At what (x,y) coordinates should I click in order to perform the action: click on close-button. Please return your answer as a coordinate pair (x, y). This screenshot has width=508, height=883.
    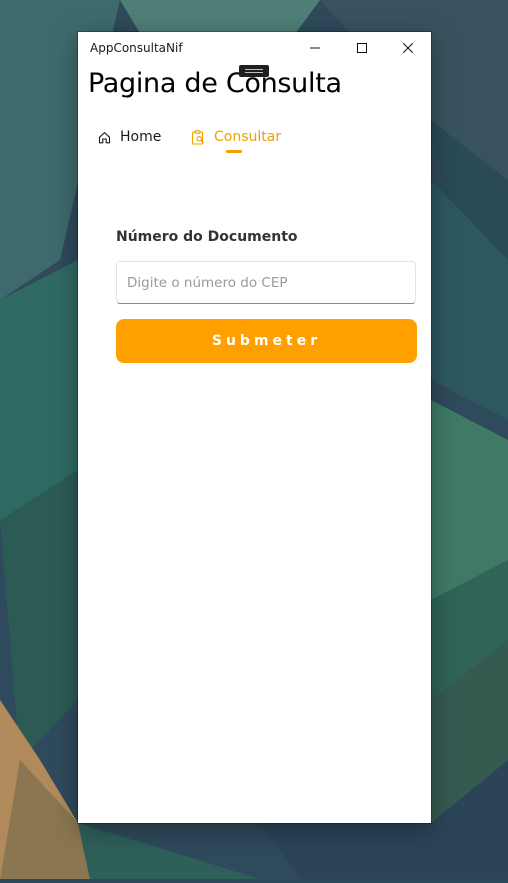
    Looking at the image, I should click on (408, 48).